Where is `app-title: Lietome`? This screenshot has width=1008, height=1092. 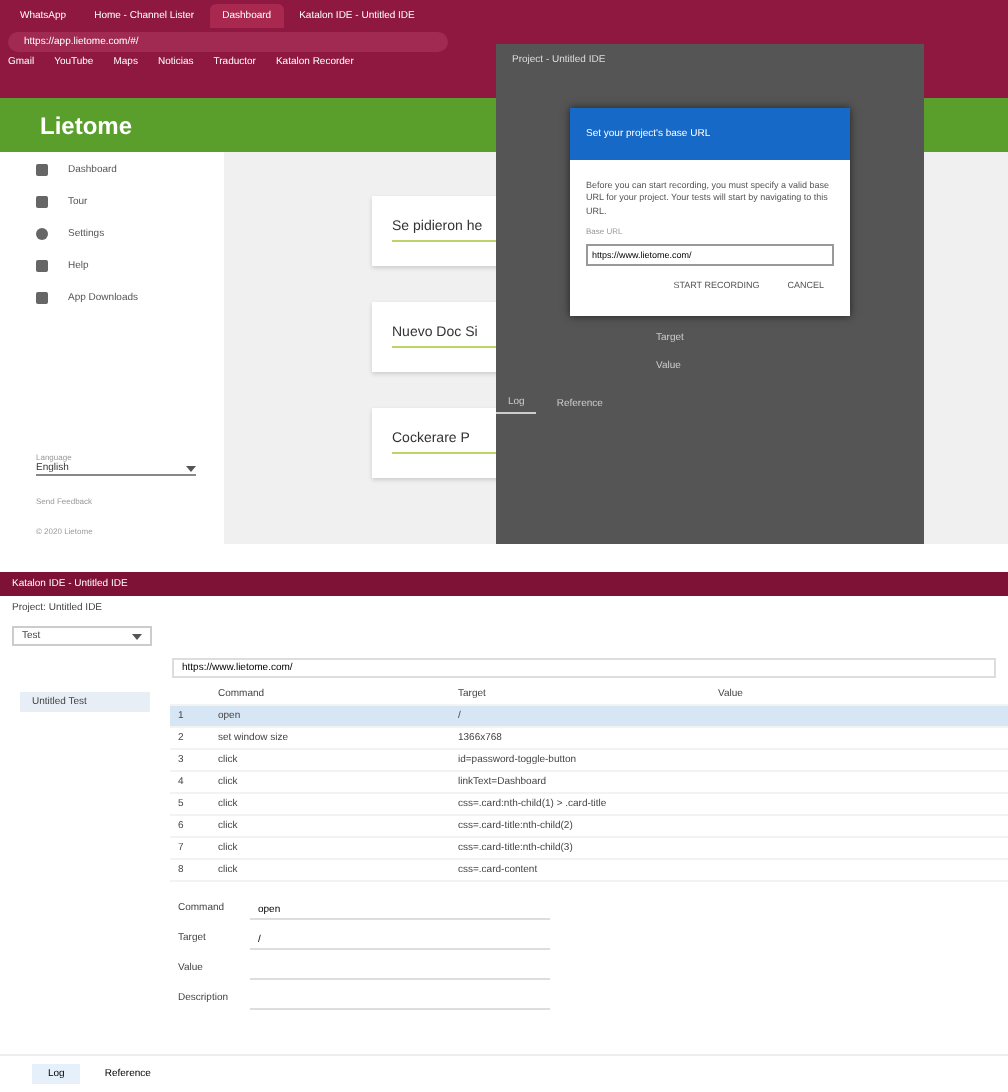 app-title: Lietome is located at coordinates (86, 125).